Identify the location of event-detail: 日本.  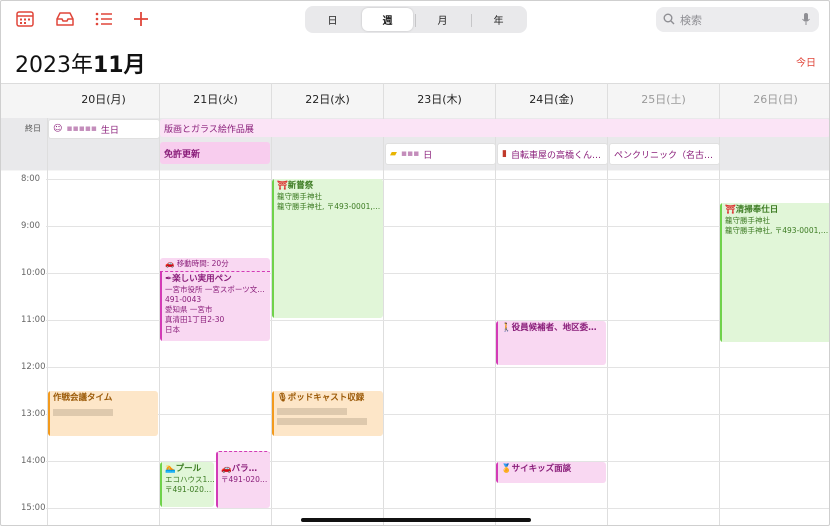
(172, 329).